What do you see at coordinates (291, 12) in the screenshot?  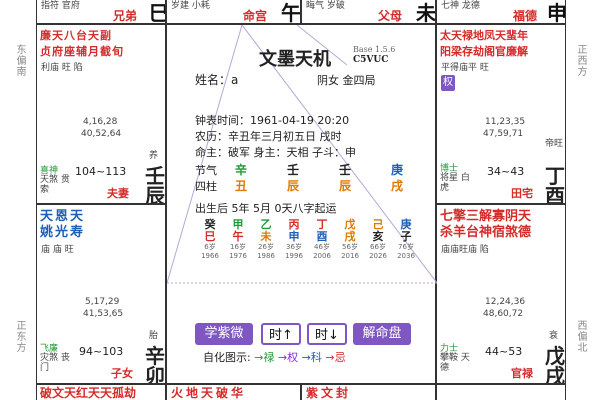 I see `palace-top-2-zhi: 午` at bounding box center [291, 12].